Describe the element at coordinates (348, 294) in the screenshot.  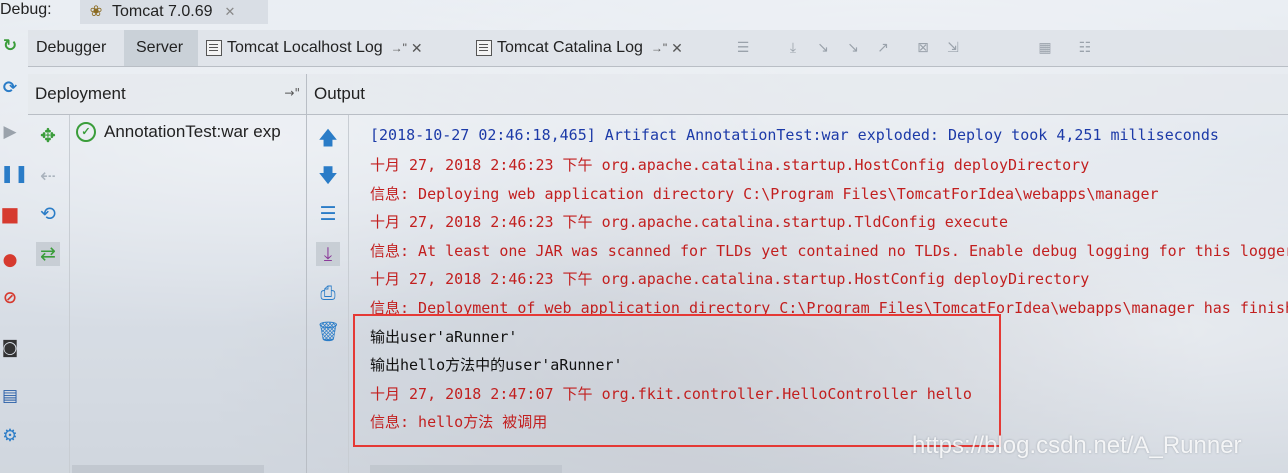
I see `output-toolbar-divider` at that location.